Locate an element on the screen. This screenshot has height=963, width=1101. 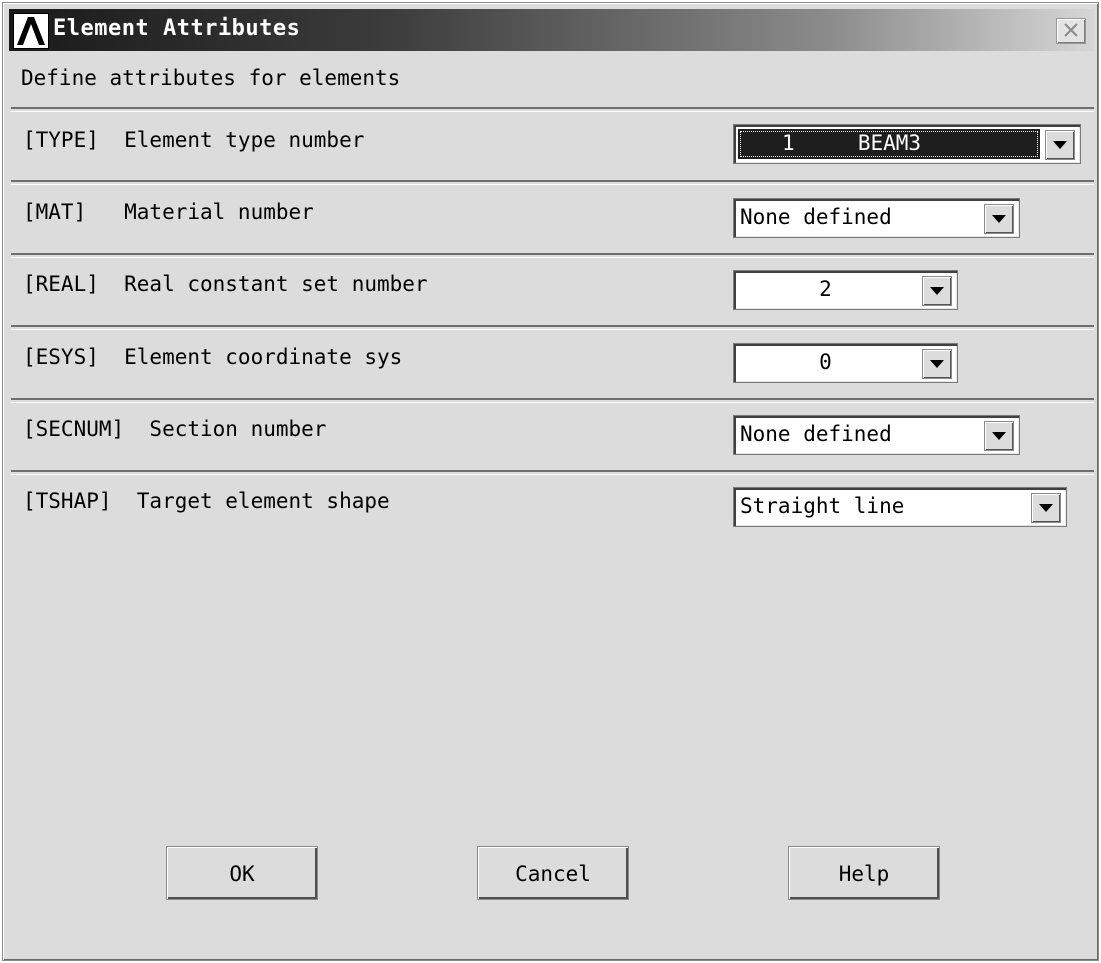
material-number-select: None defined is located at coordinates (876, 218).